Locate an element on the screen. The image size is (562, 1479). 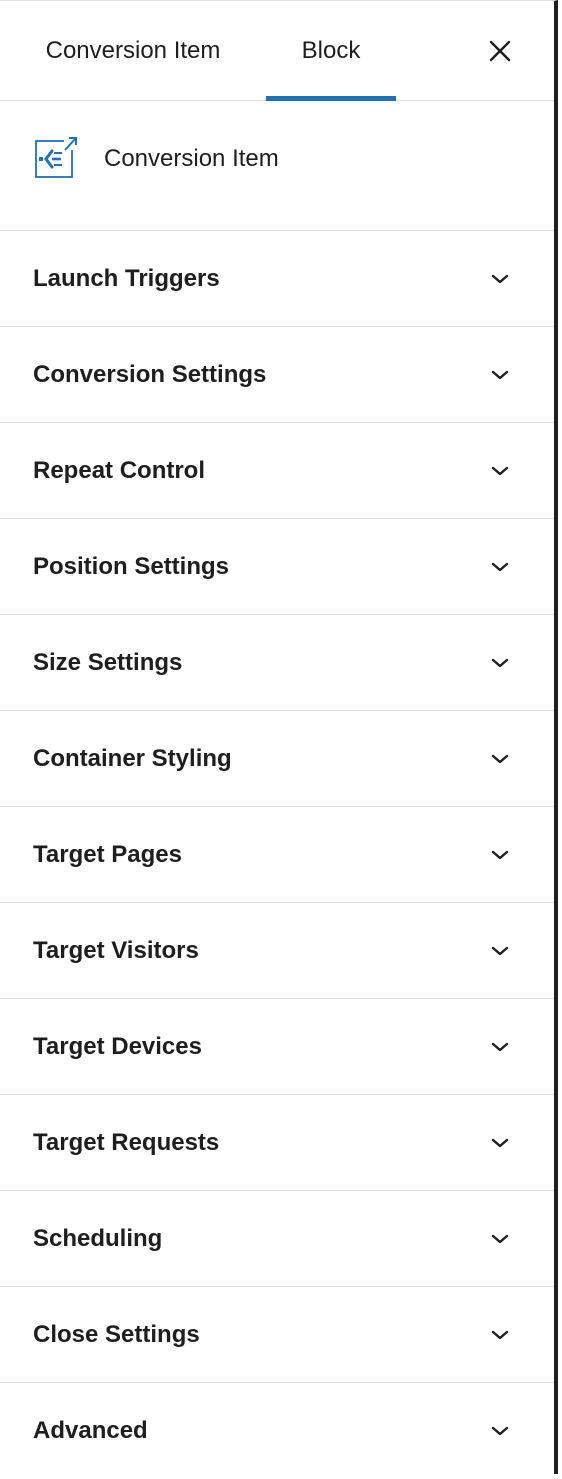
panel-title: Repeat Control is located at coordinates (119, 470).